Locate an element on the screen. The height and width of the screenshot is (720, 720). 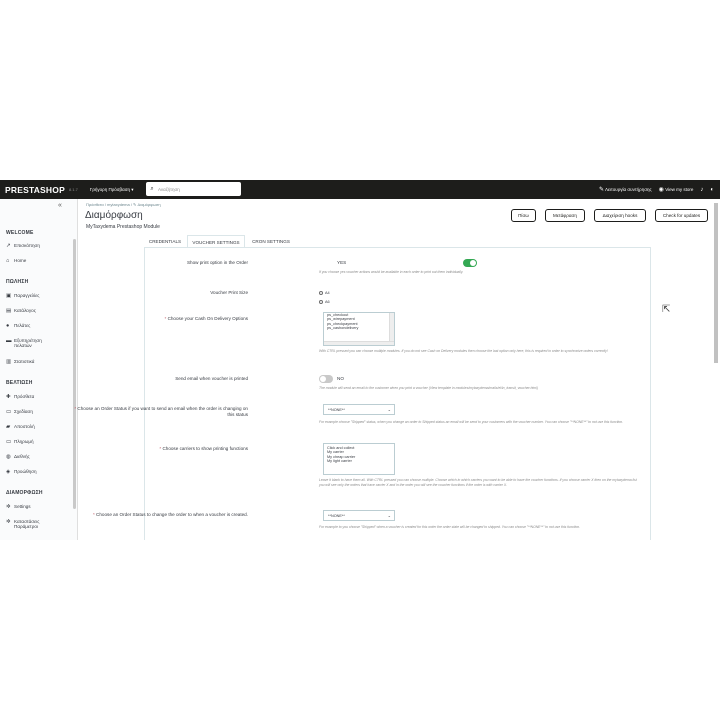
mouse-pointer-icon: ⇱ is located at coordinates (666, 309).